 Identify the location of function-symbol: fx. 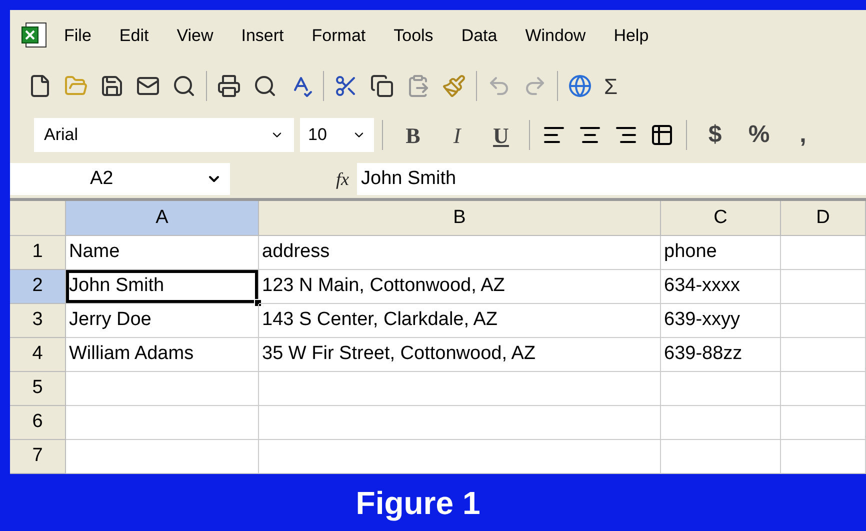
(342, 179).